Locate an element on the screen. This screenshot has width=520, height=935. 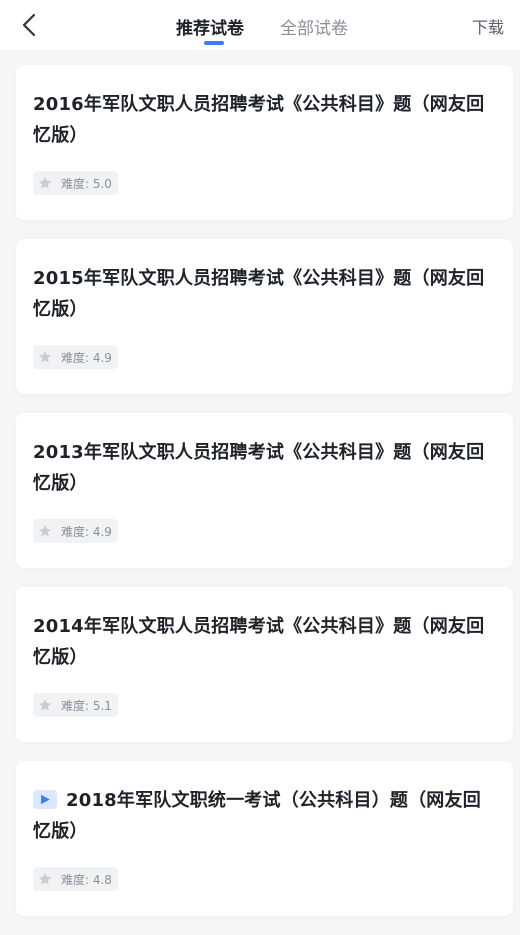
paper-title: 2016年军队文职人员招聘考试《公共科目》题（网友回忆版） is located at coordinates (264, 120).